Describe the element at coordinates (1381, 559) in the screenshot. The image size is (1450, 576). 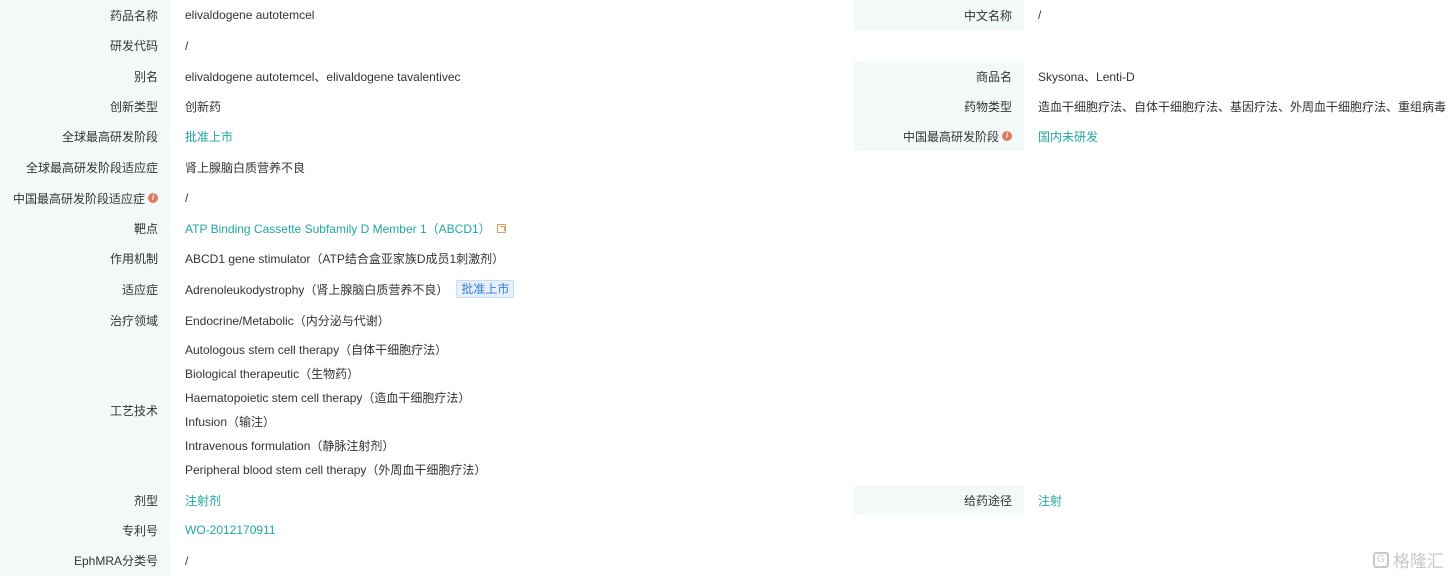
I see `logo-icon: G` at that location.